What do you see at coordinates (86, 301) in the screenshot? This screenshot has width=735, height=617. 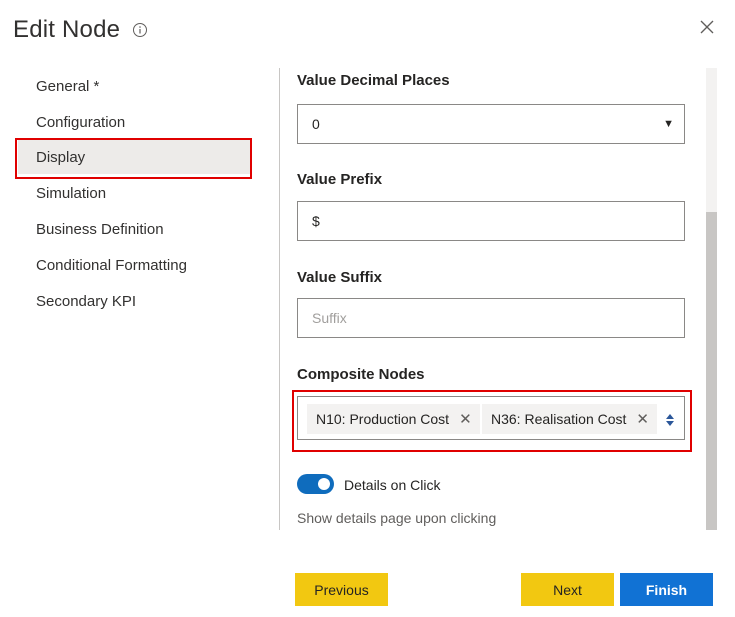 I see `sidebar-item-secondary-kpi: Secondary KPI` at bounding box center [86, 301].